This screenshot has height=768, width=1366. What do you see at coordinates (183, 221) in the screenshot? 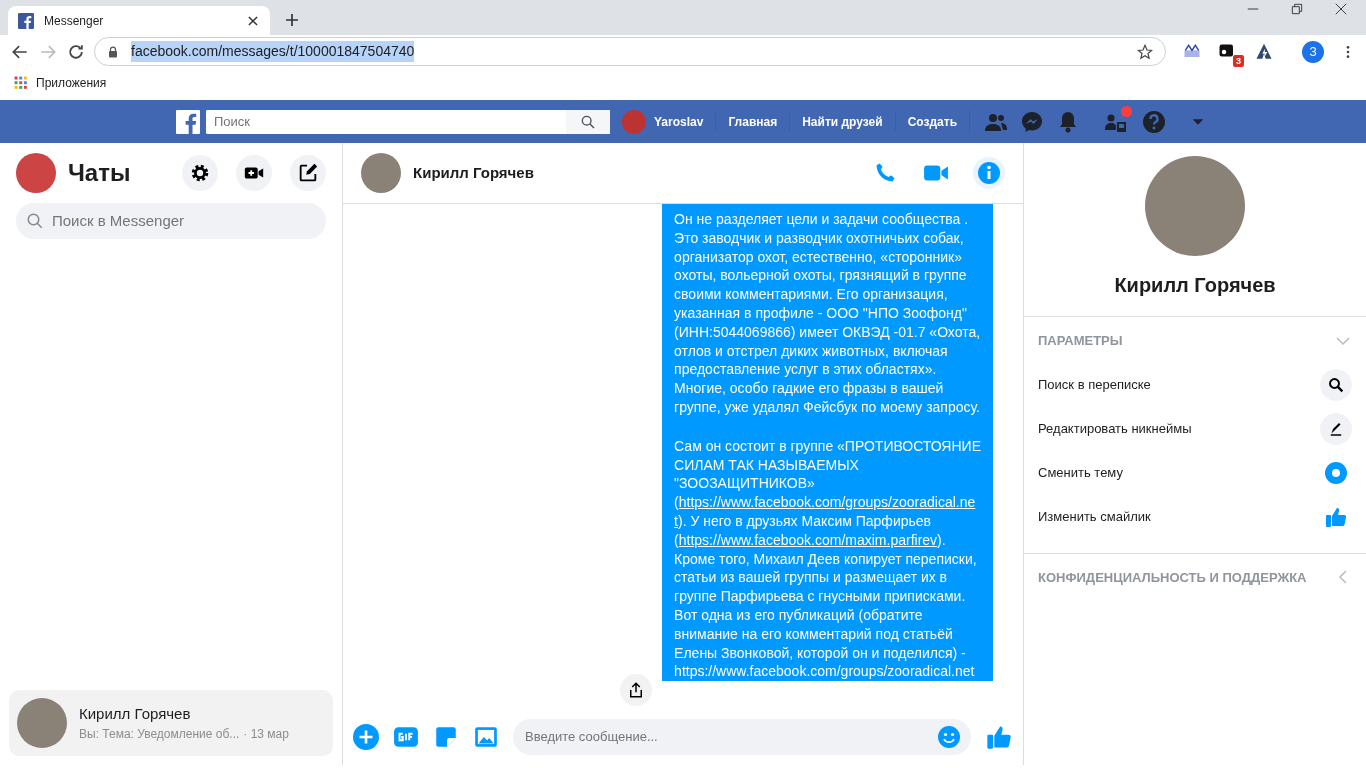
I see `search-input: Поиск в Messenger` at bounding box center [183, 221].